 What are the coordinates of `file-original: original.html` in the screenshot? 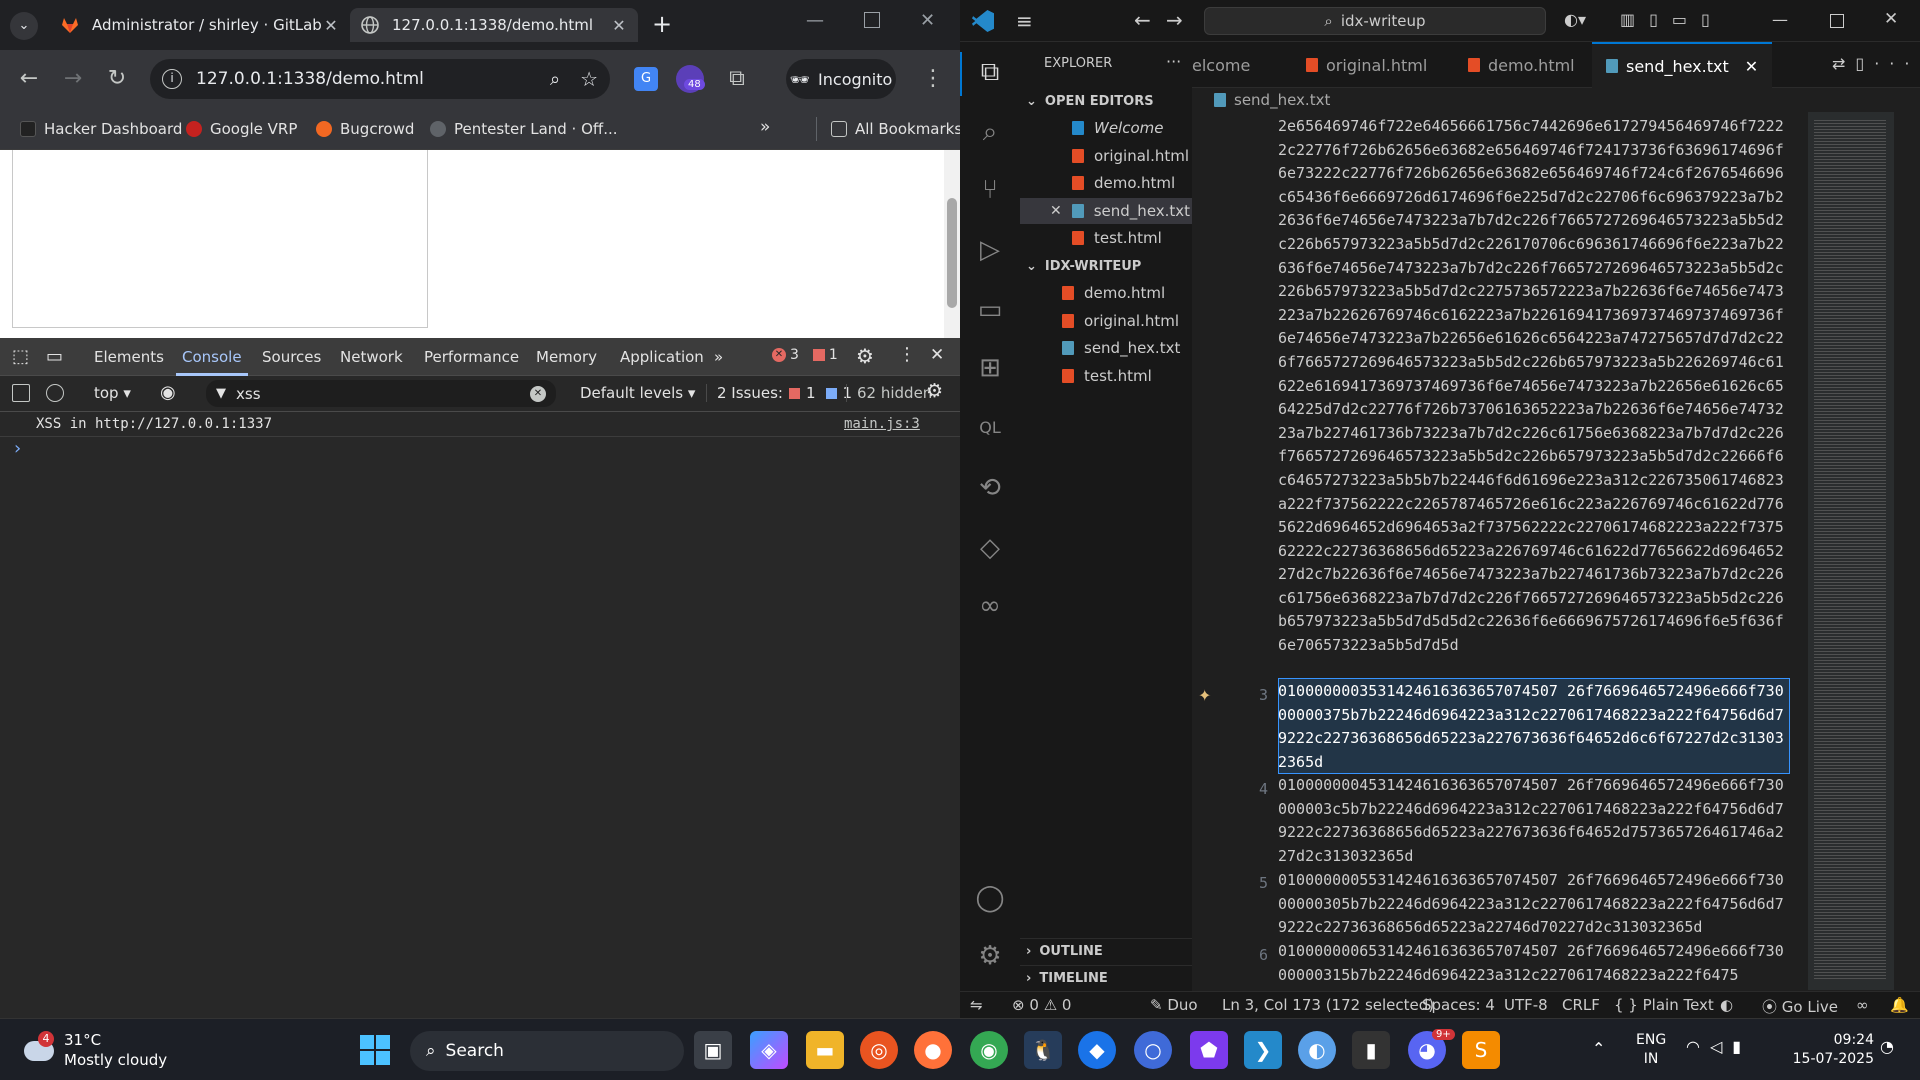 It's located at (1106, 321).